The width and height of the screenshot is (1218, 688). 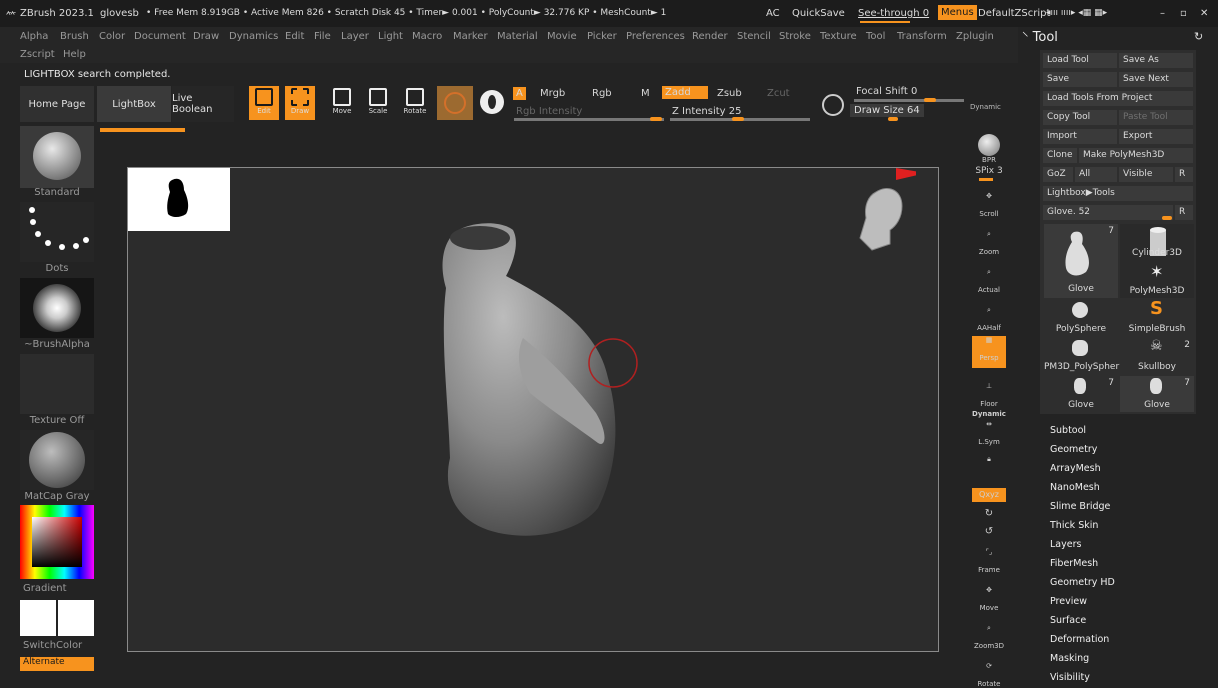 I want to click on frame-button: ⌜⌟ Frame, so click(x=989, y=561).